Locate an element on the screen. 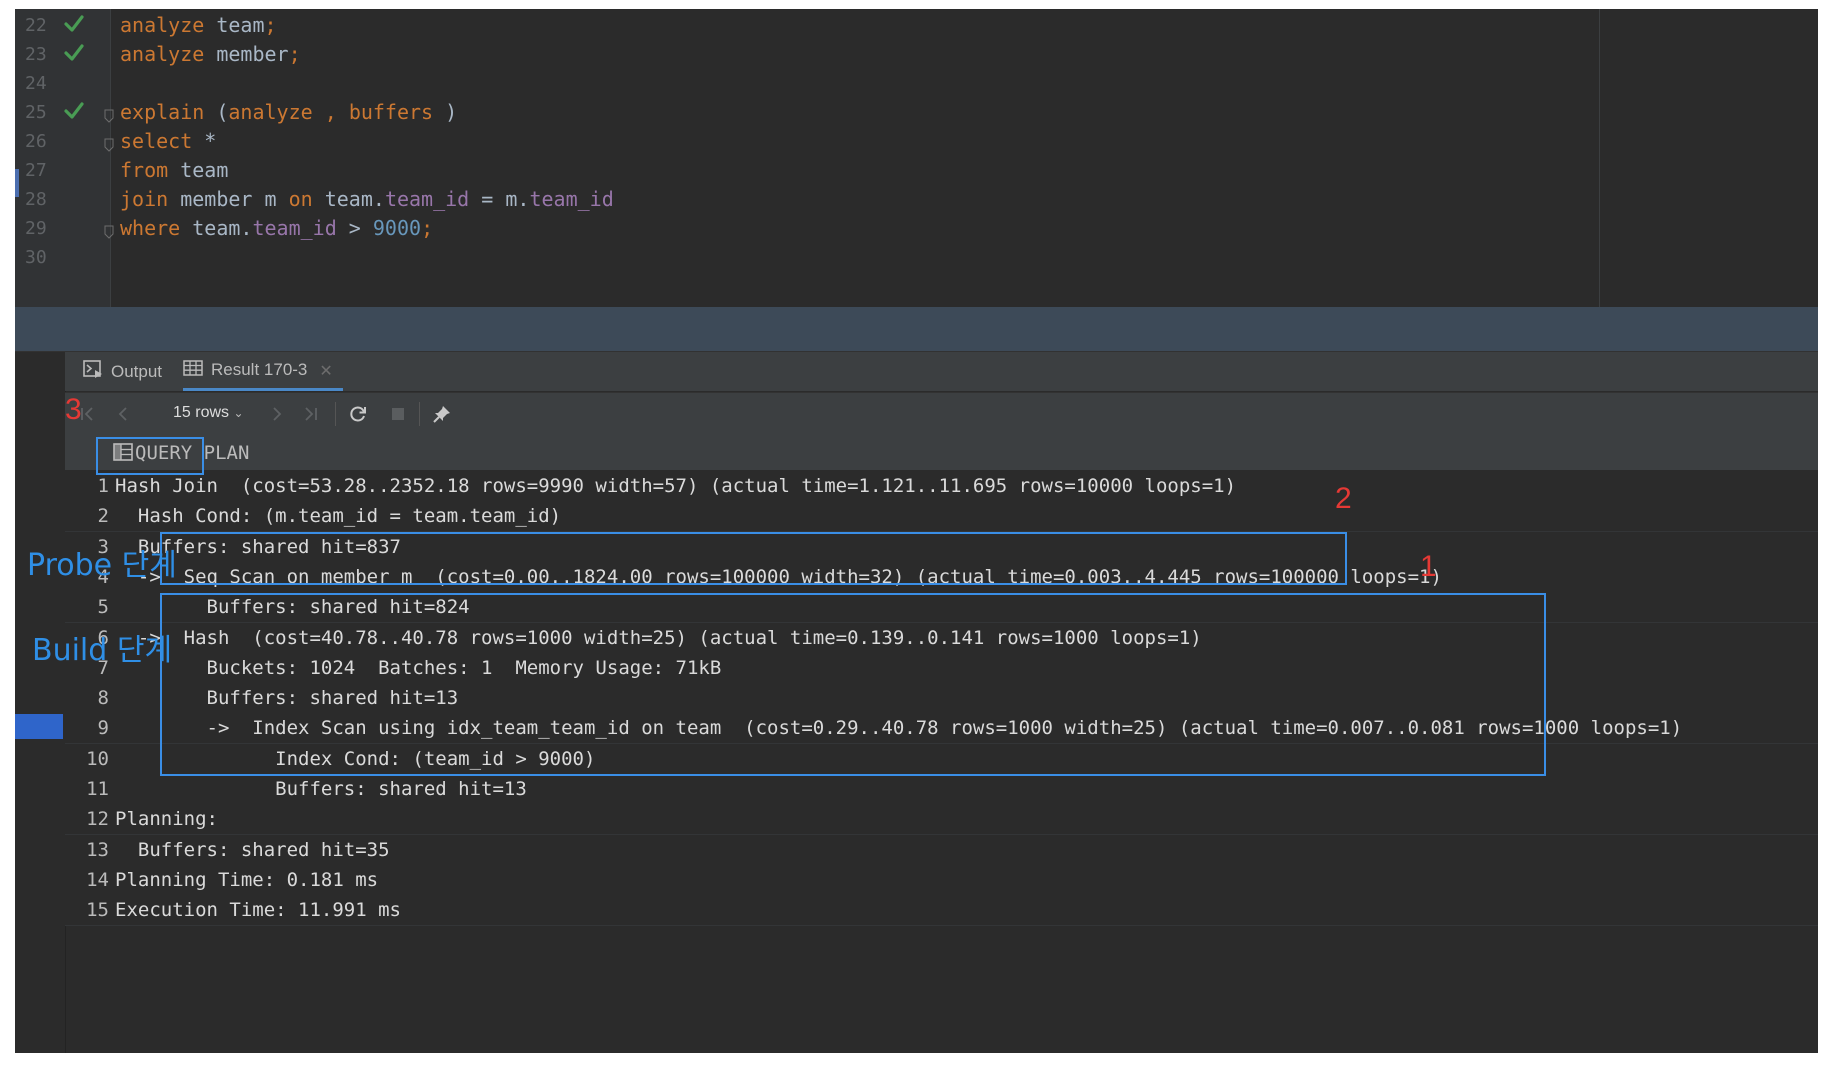  query-plan-cell: Planning Time: 0.181 ms is located at coordinates (246, 880).